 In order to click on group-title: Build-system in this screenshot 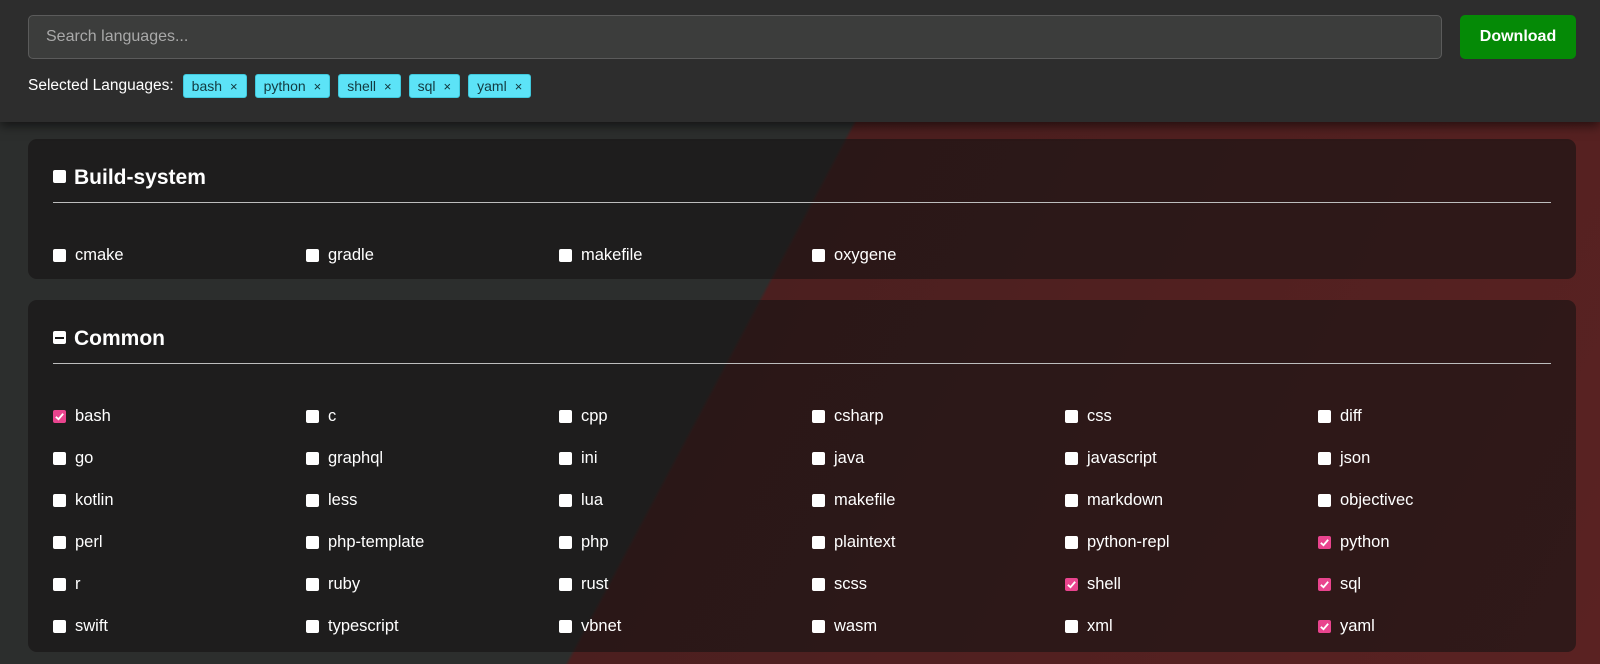, I will do `click(140, 177)`.